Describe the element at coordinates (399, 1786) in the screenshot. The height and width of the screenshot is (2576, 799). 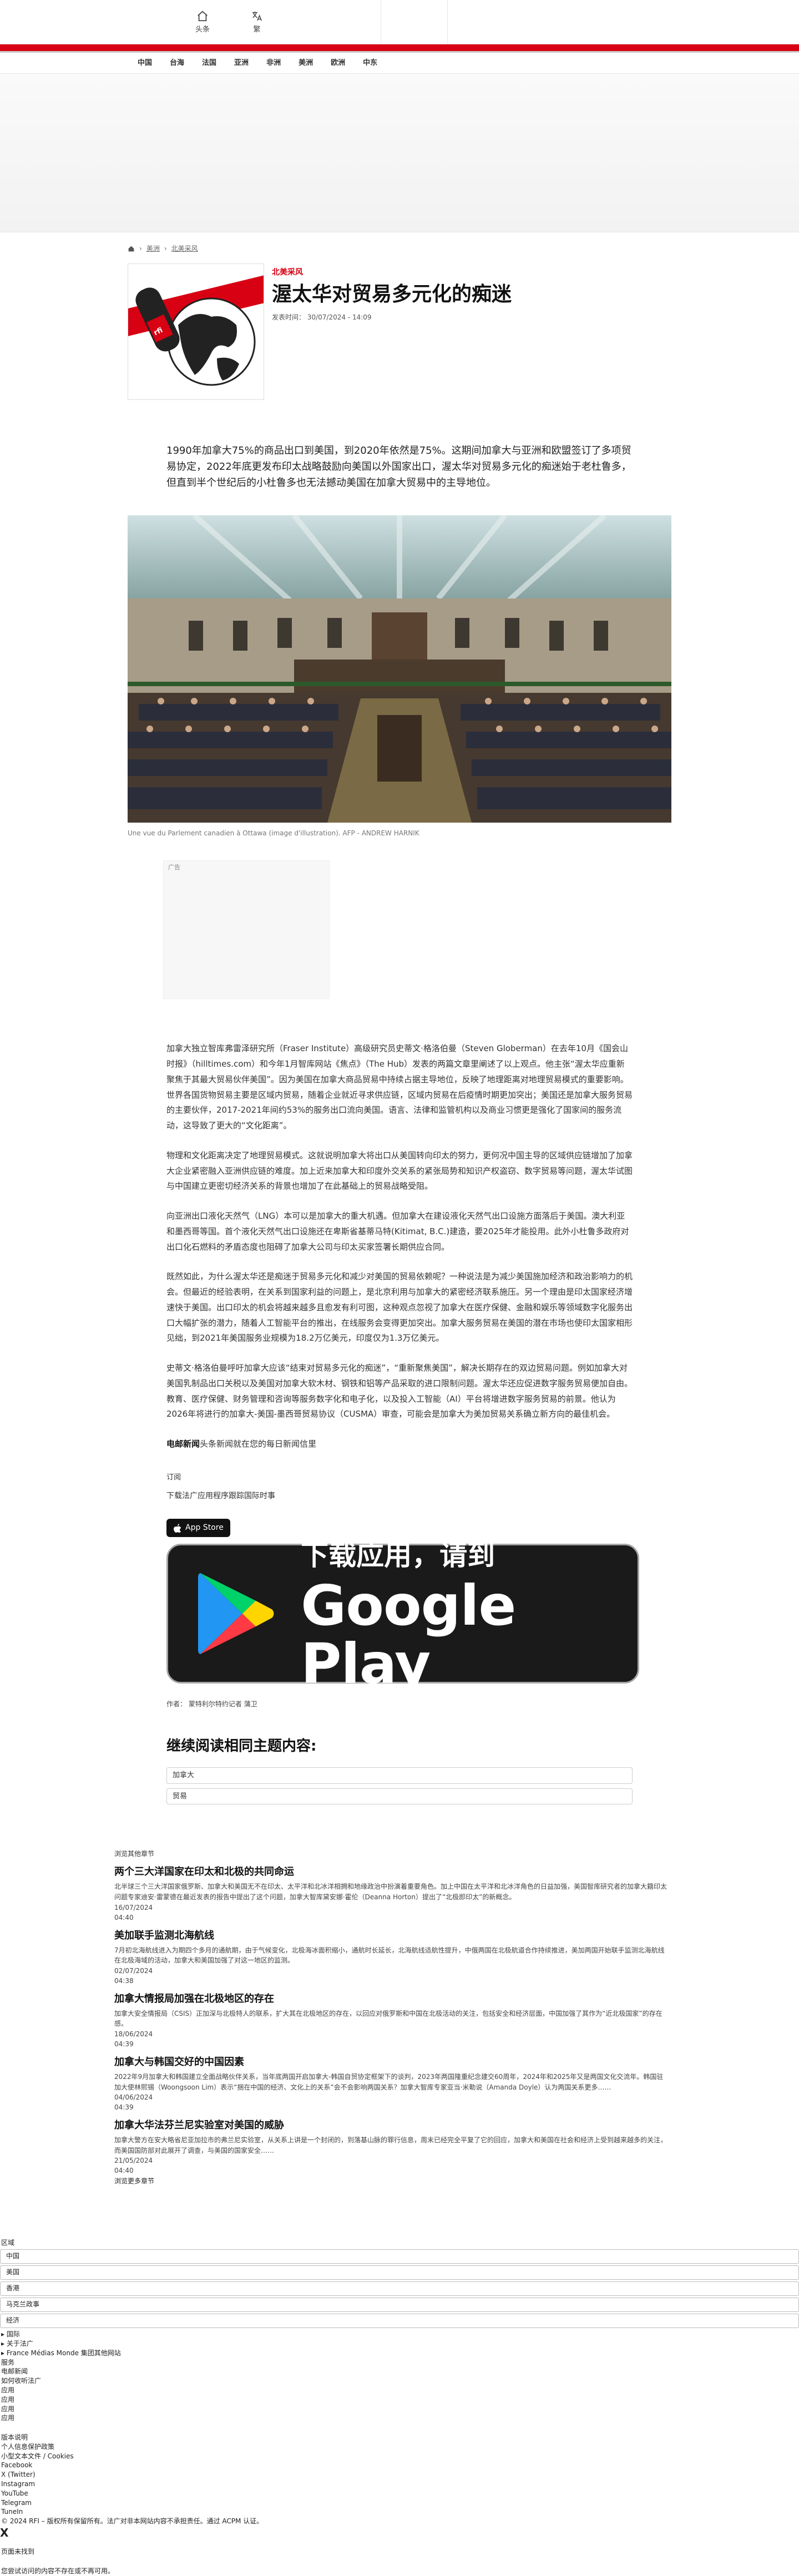
I see `topic-tags: 加拿大 贸易` at that location.